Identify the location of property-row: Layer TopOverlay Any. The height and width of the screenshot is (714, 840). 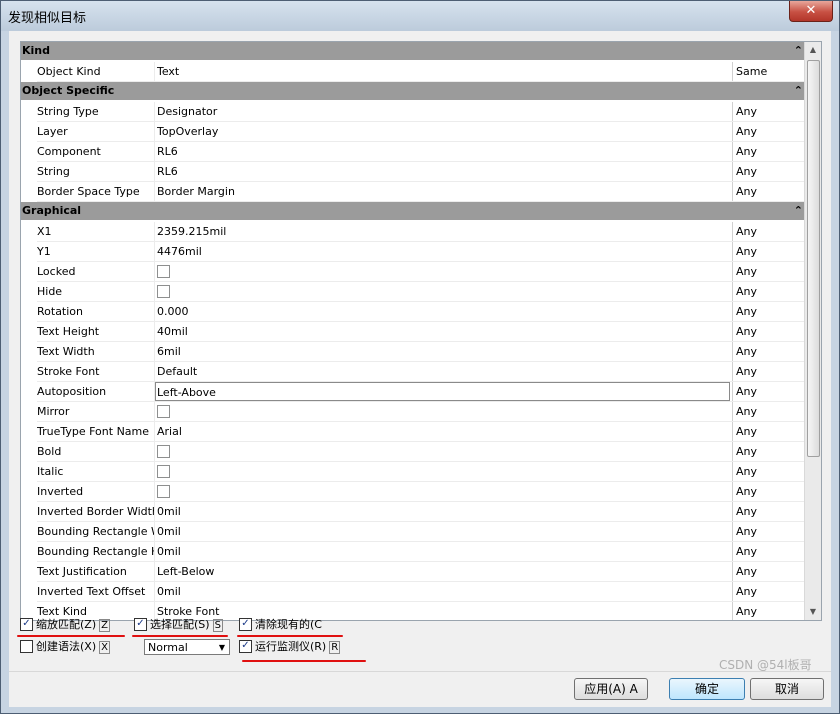
(413, 132).